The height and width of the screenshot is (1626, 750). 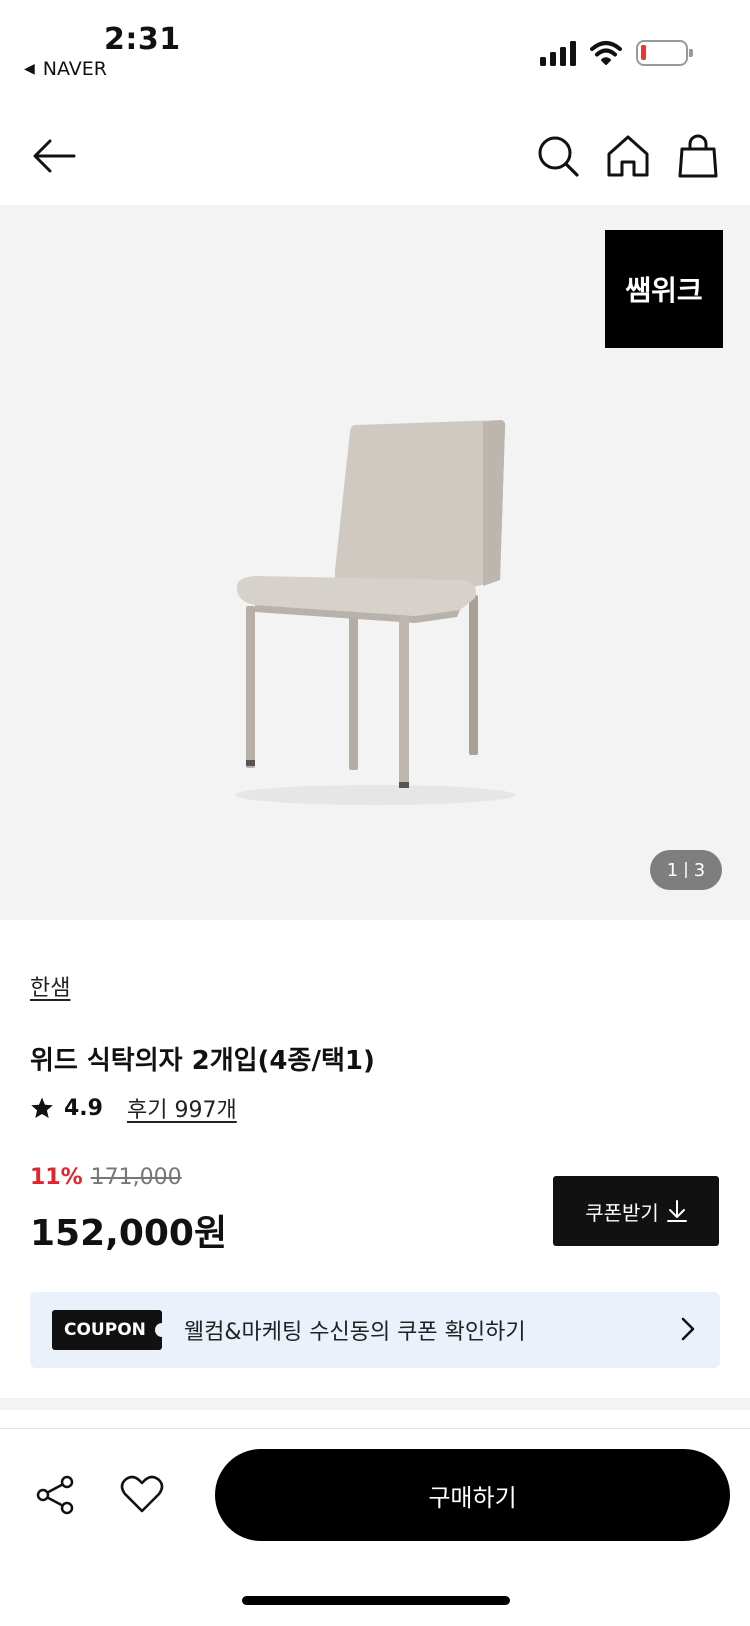 I want to click on image-counter: 1 3, so click(x=686, y=870).